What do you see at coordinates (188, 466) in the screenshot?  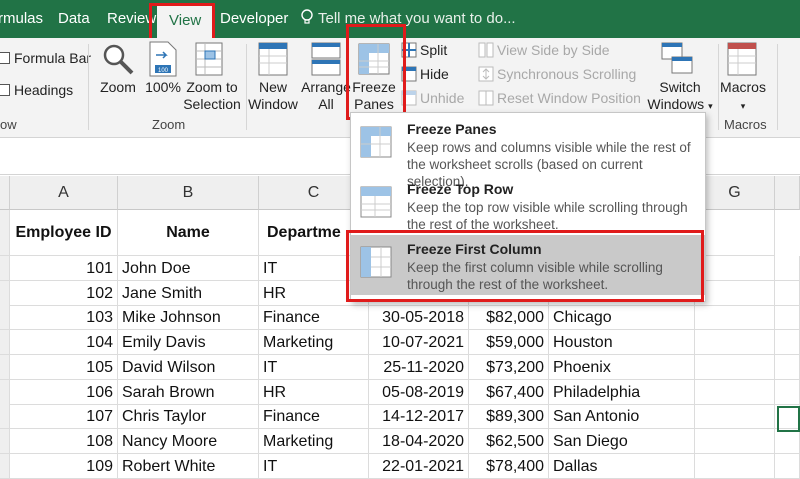 I see `cell-name: Robert White` at bounding box center [188, 466].